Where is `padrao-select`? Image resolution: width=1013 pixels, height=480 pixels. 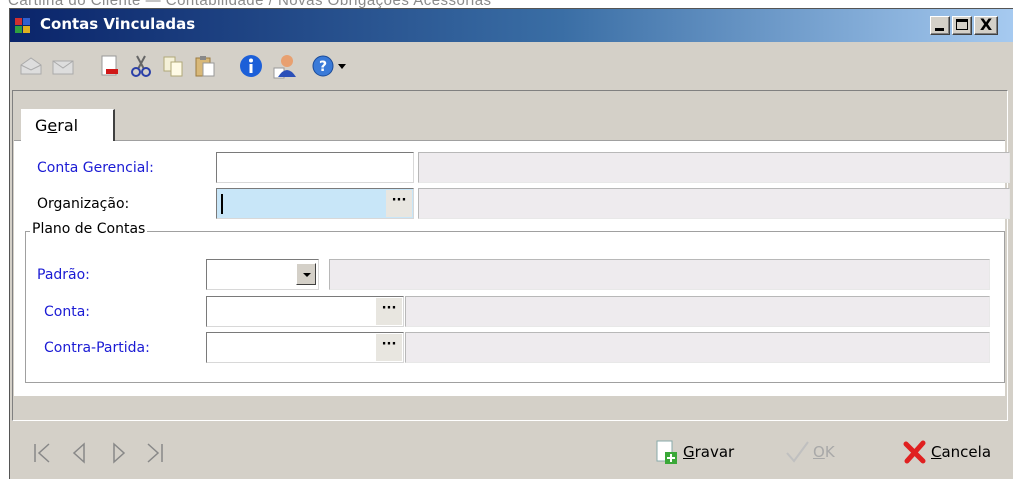 padrao-select is located at coordinates (262, 274).